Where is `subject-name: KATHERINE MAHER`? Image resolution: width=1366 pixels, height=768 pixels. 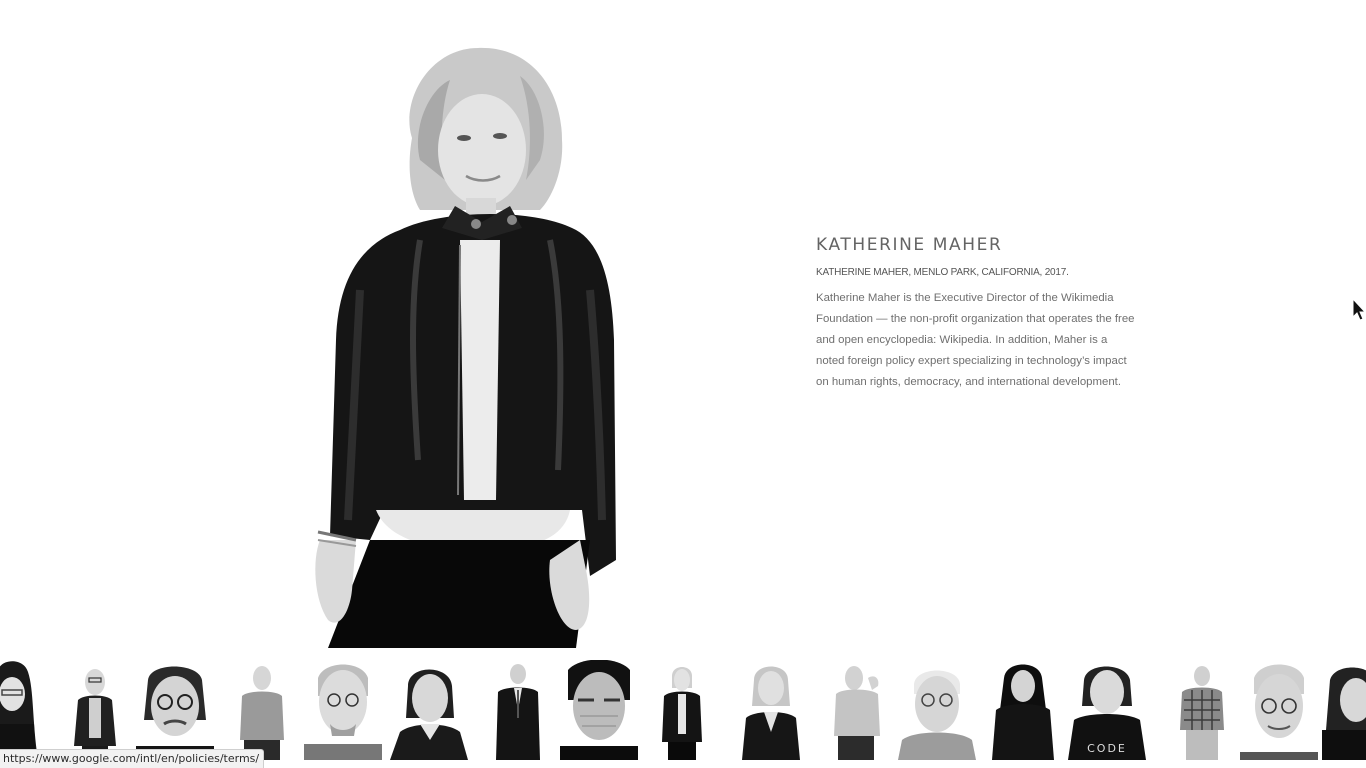
subject-name: KATHERINE MAHER is located at coordinates (909, 245).